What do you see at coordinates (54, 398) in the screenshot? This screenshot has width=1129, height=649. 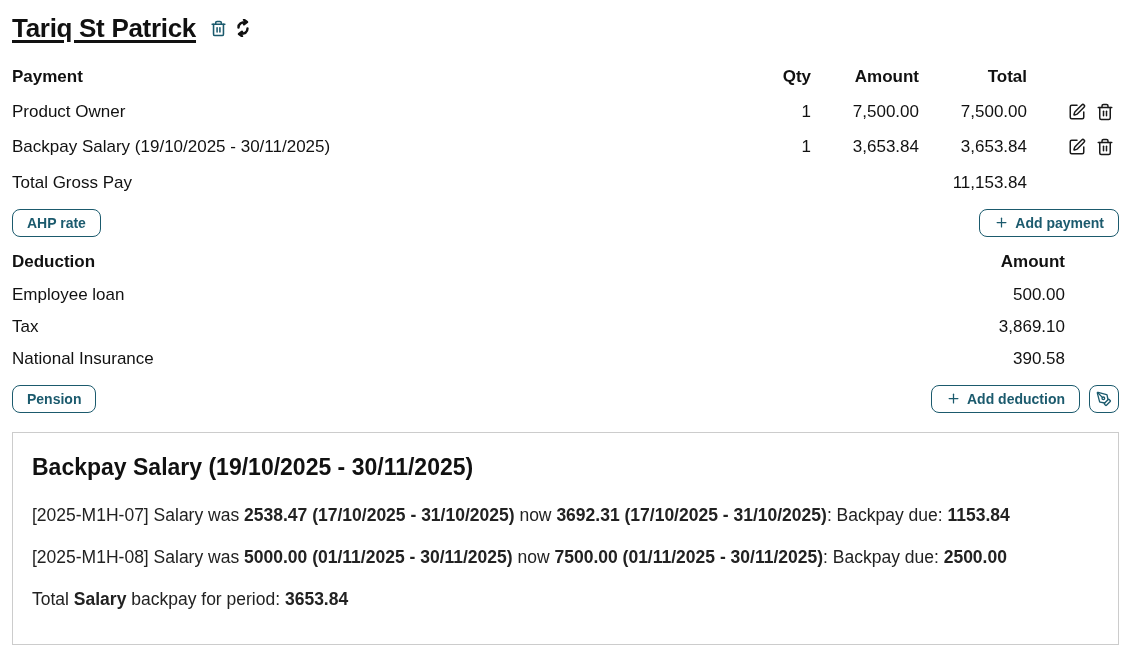 I see `outline-button: Pension` at bounding box center [54, 398].